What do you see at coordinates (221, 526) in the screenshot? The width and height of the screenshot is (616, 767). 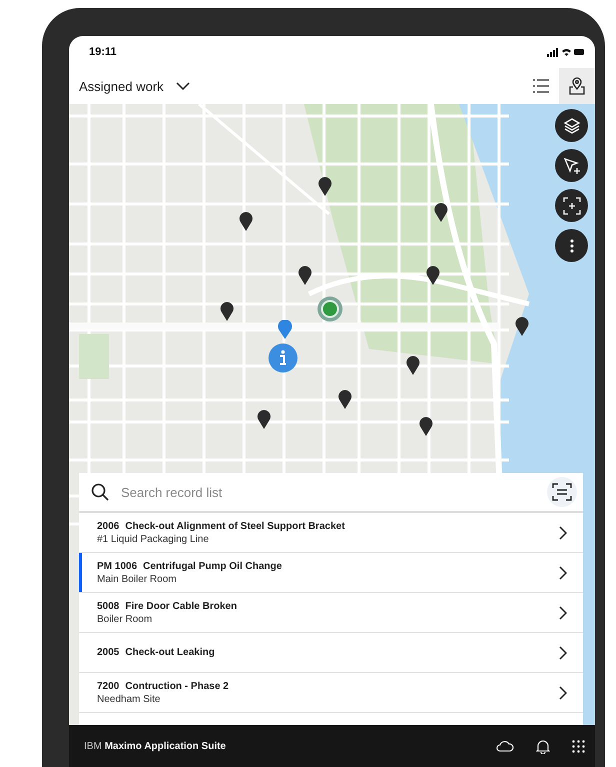 I see `record-title: 2006 Check-out Alignment of Steel Support Bracket` at bounding box center [221, 526].